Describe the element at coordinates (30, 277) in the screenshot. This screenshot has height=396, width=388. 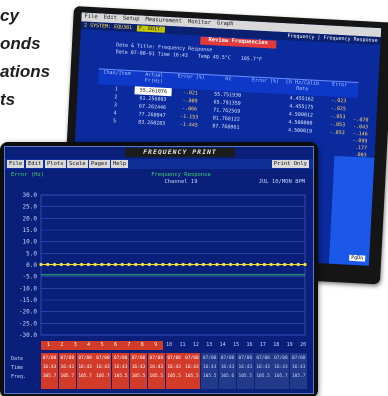
I see `y-tick-label: -5.0` at that location.